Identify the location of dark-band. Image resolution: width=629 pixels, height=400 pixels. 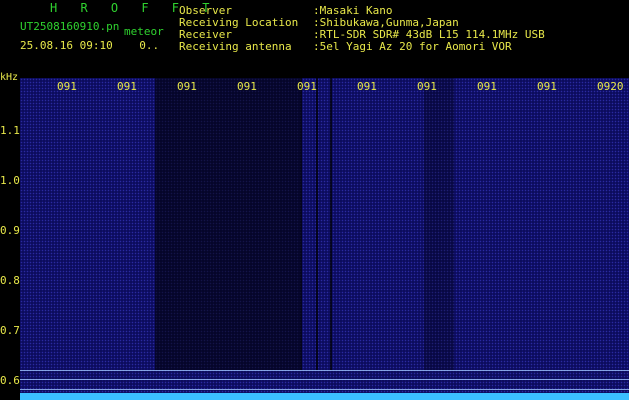
(439, 224).